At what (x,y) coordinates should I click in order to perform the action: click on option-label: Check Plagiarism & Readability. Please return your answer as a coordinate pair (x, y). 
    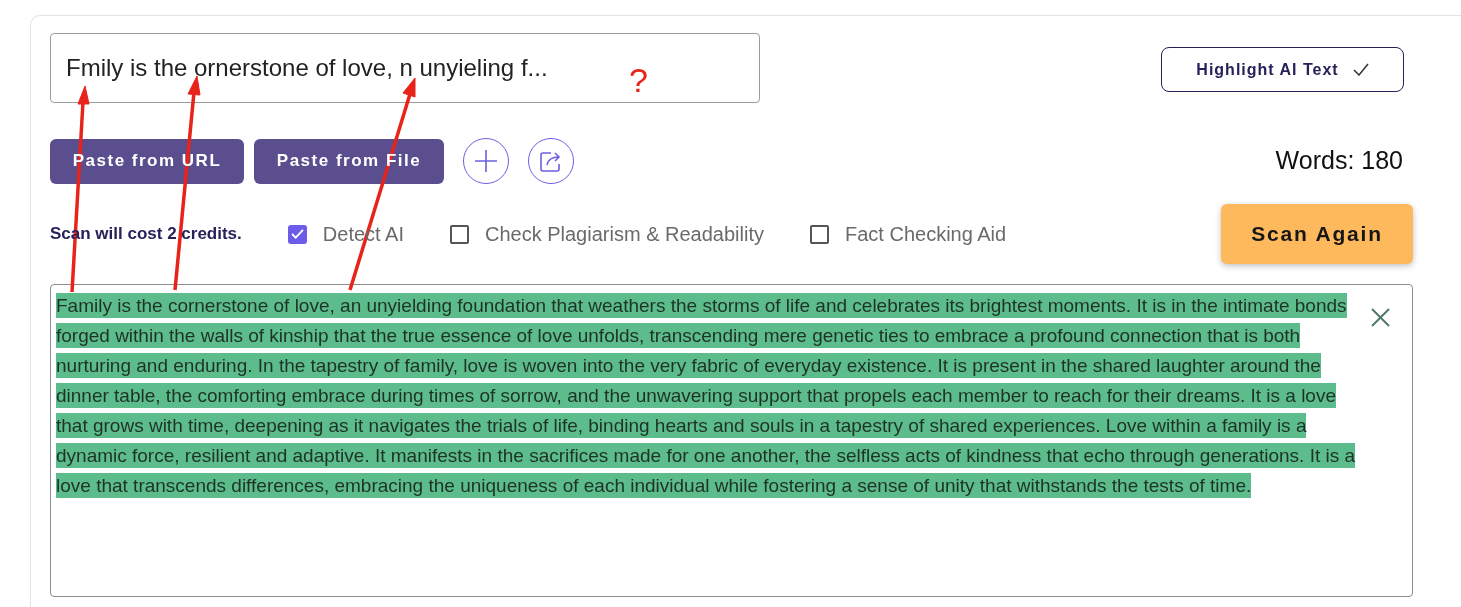
    Looking at the image, I should click on (624, 234).